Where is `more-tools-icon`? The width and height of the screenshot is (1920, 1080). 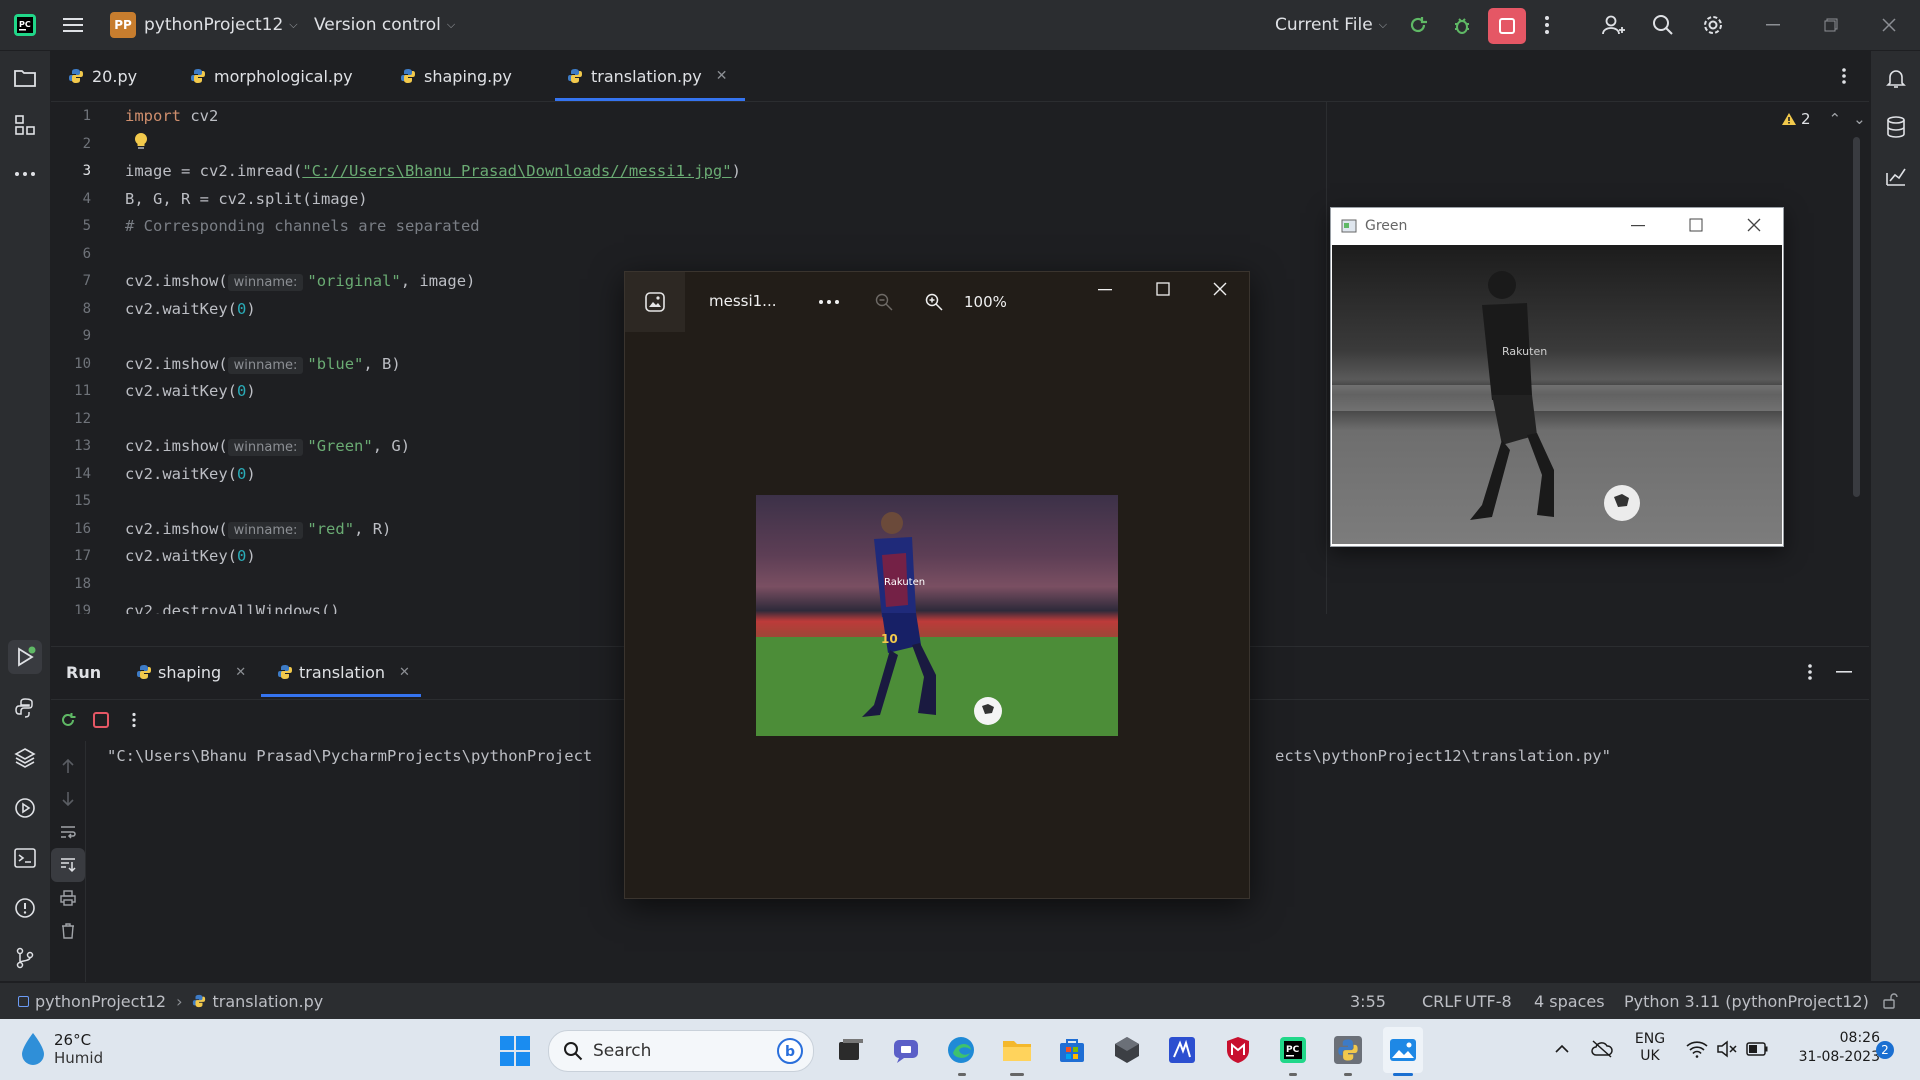
more-tools-icon is located at coordinates (25, 174).